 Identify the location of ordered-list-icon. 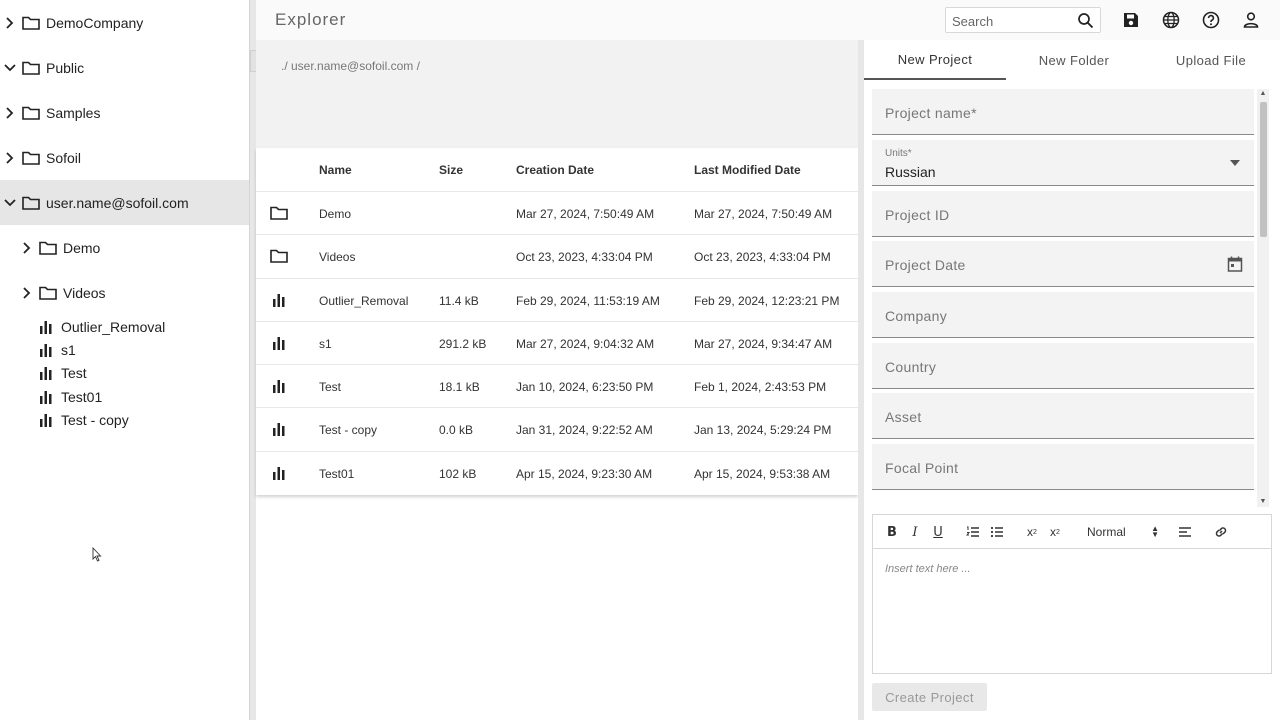
(973, 532).